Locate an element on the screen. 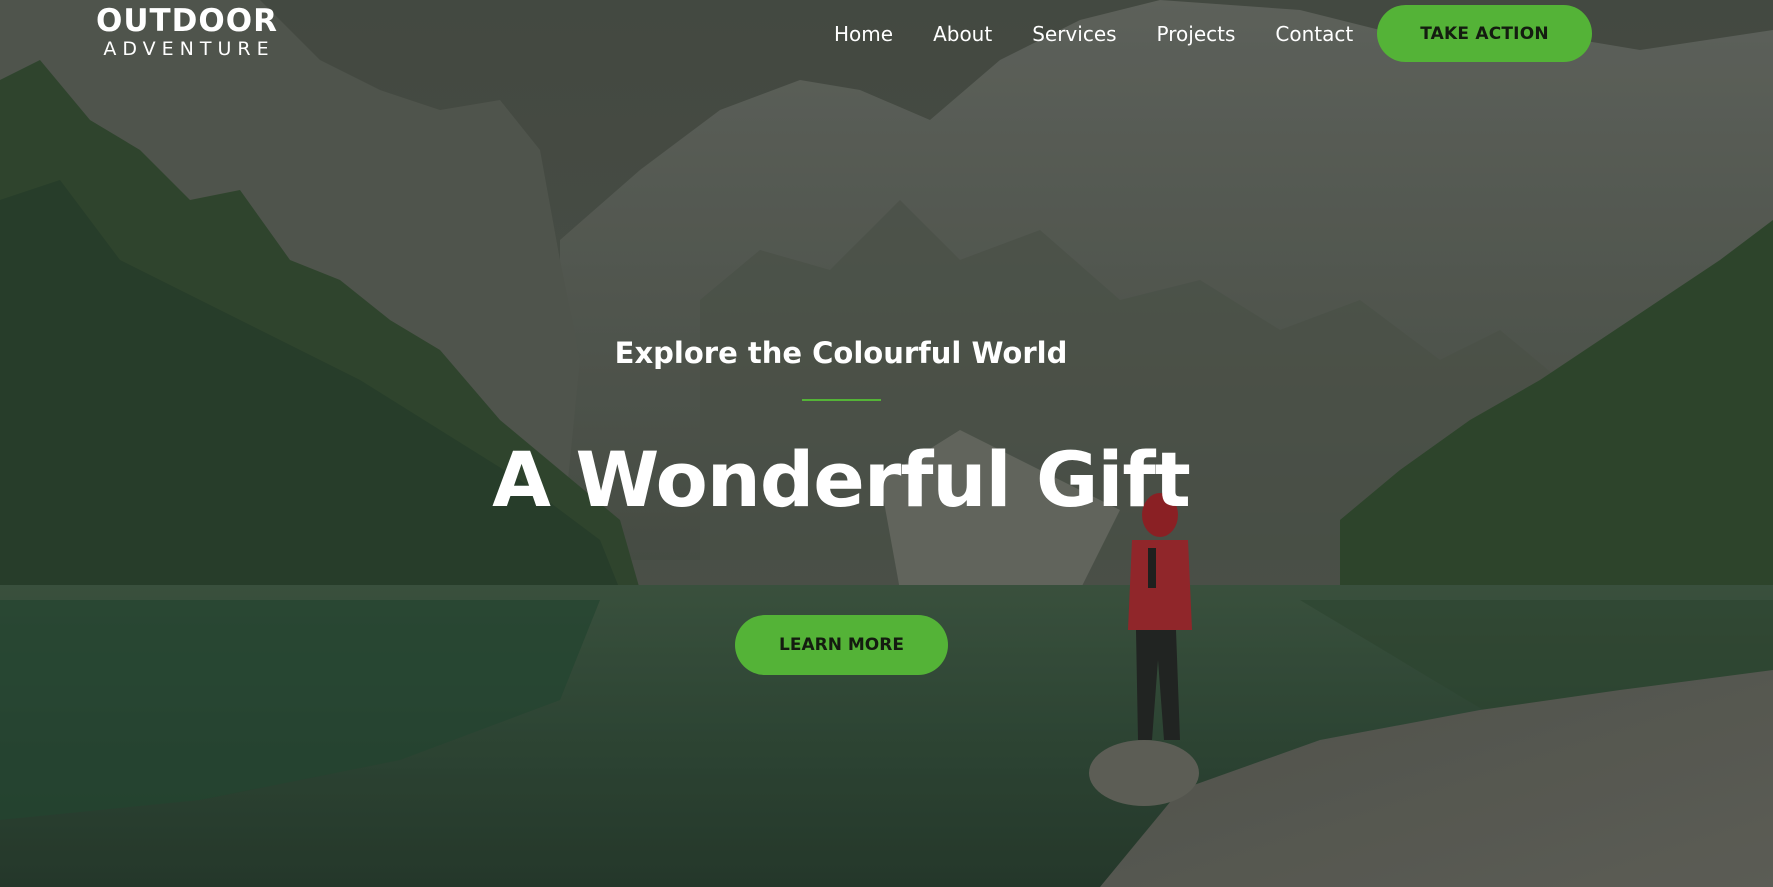 This screenshot has height=887, width=1773. brand-name-sub: ADVENTURE is located at coordinates (189, 49).